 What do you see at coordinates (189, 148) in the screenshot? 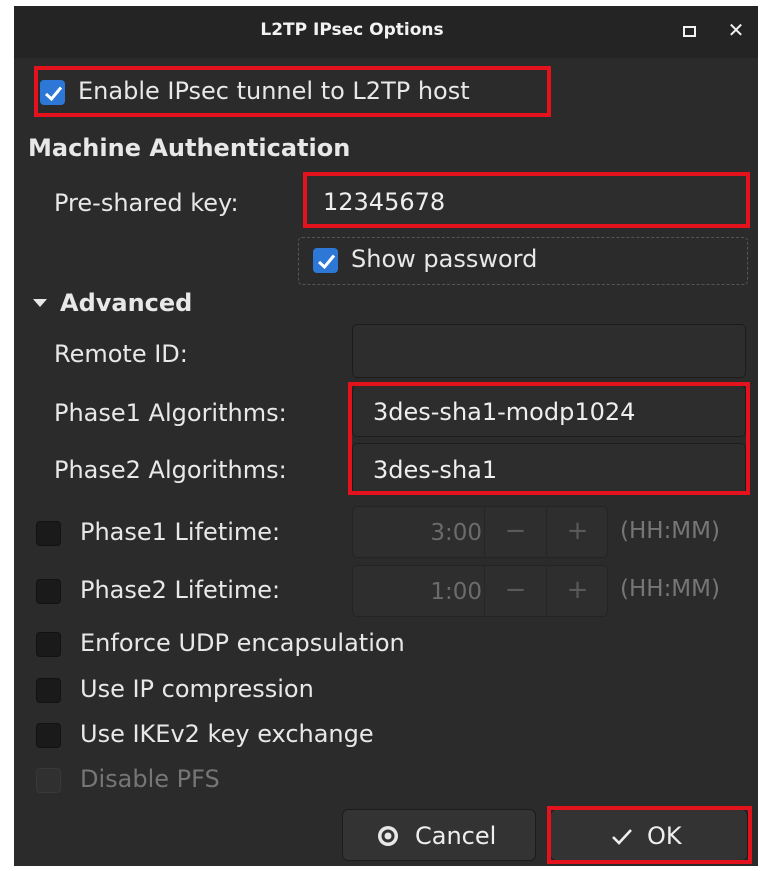
I see `machine-auth-heading: Machine Authentication` at bounding box center [189, 148].